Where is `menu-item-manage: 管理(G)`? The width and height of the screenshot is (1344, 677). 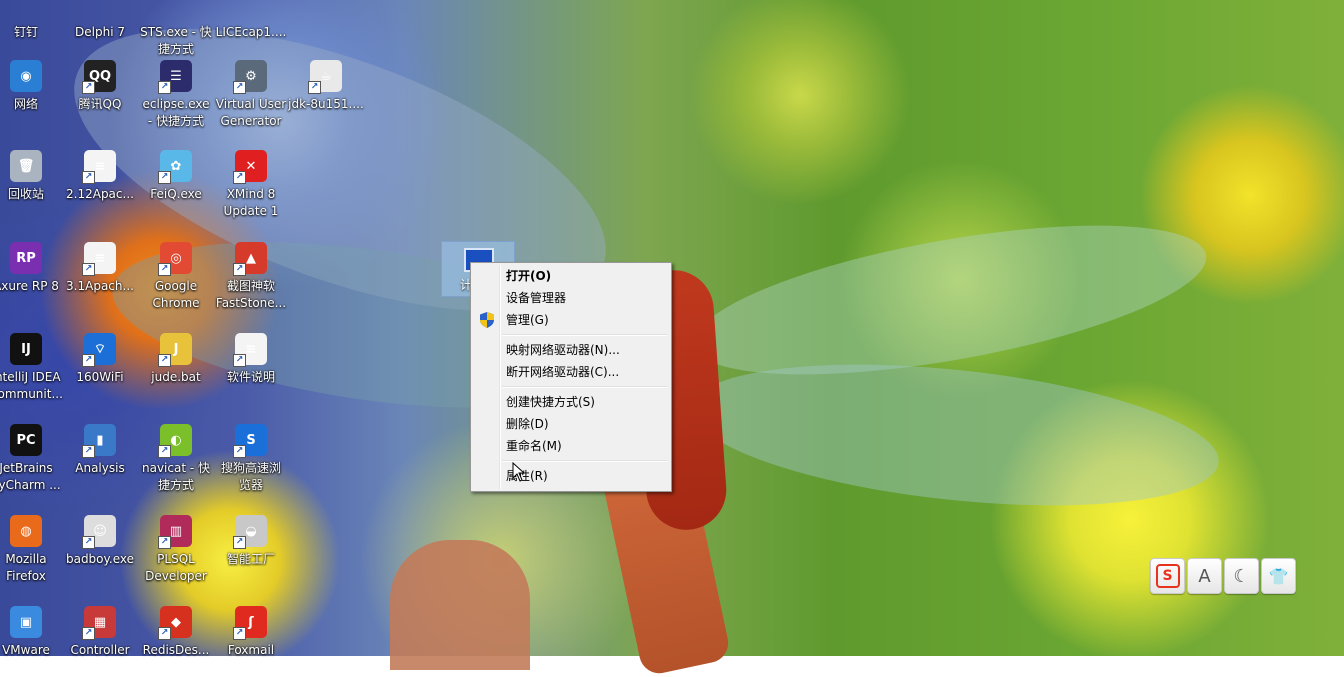 menu-item-manage: 管理(G) is located at coordinates (571, 320).